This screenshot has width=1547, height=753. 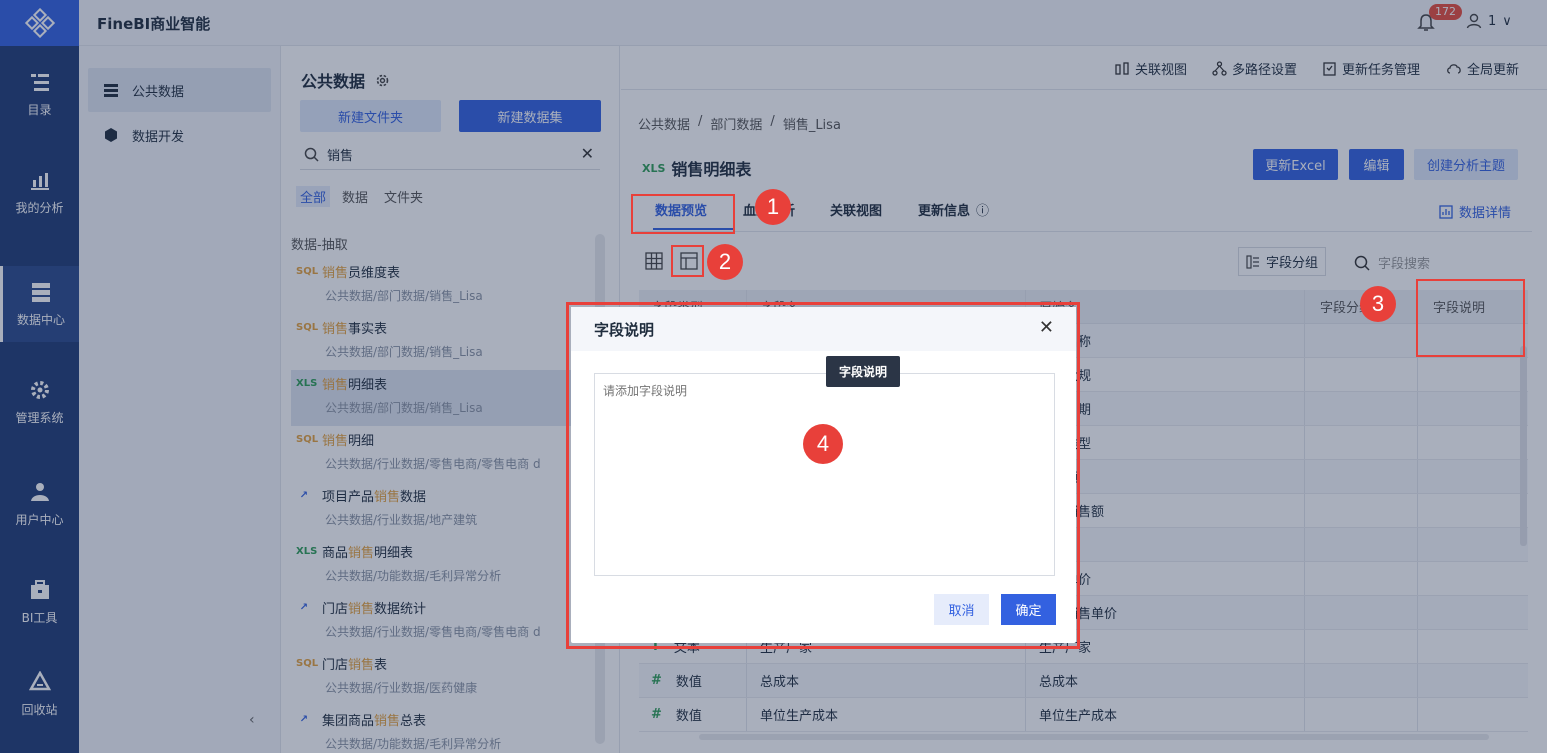 I want to click on annotation-marker-3: 3, so click(x=1378, y=304).